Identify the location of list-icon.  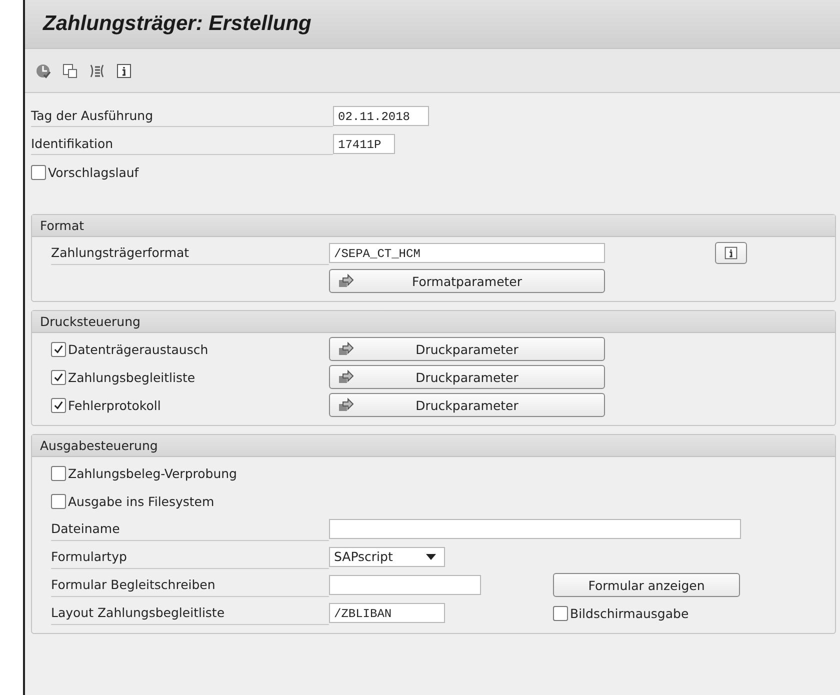
(97, 70).